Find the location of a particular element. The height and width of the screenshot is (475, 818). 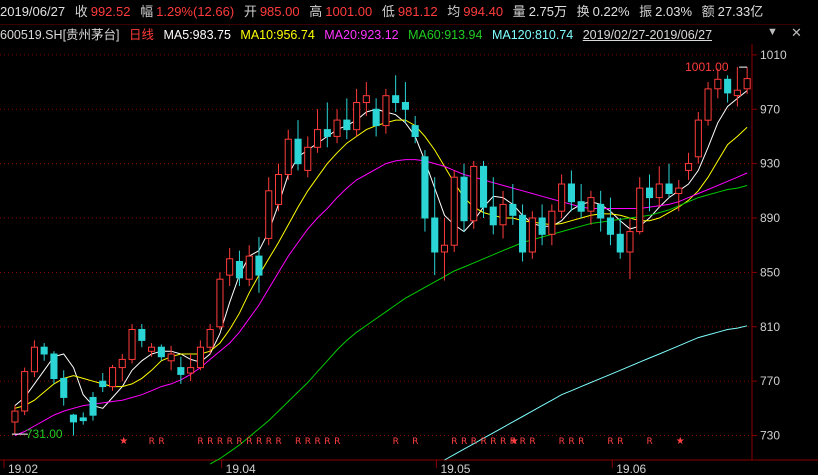

high-label: 1001.00 is located at coordinates (707, 67).